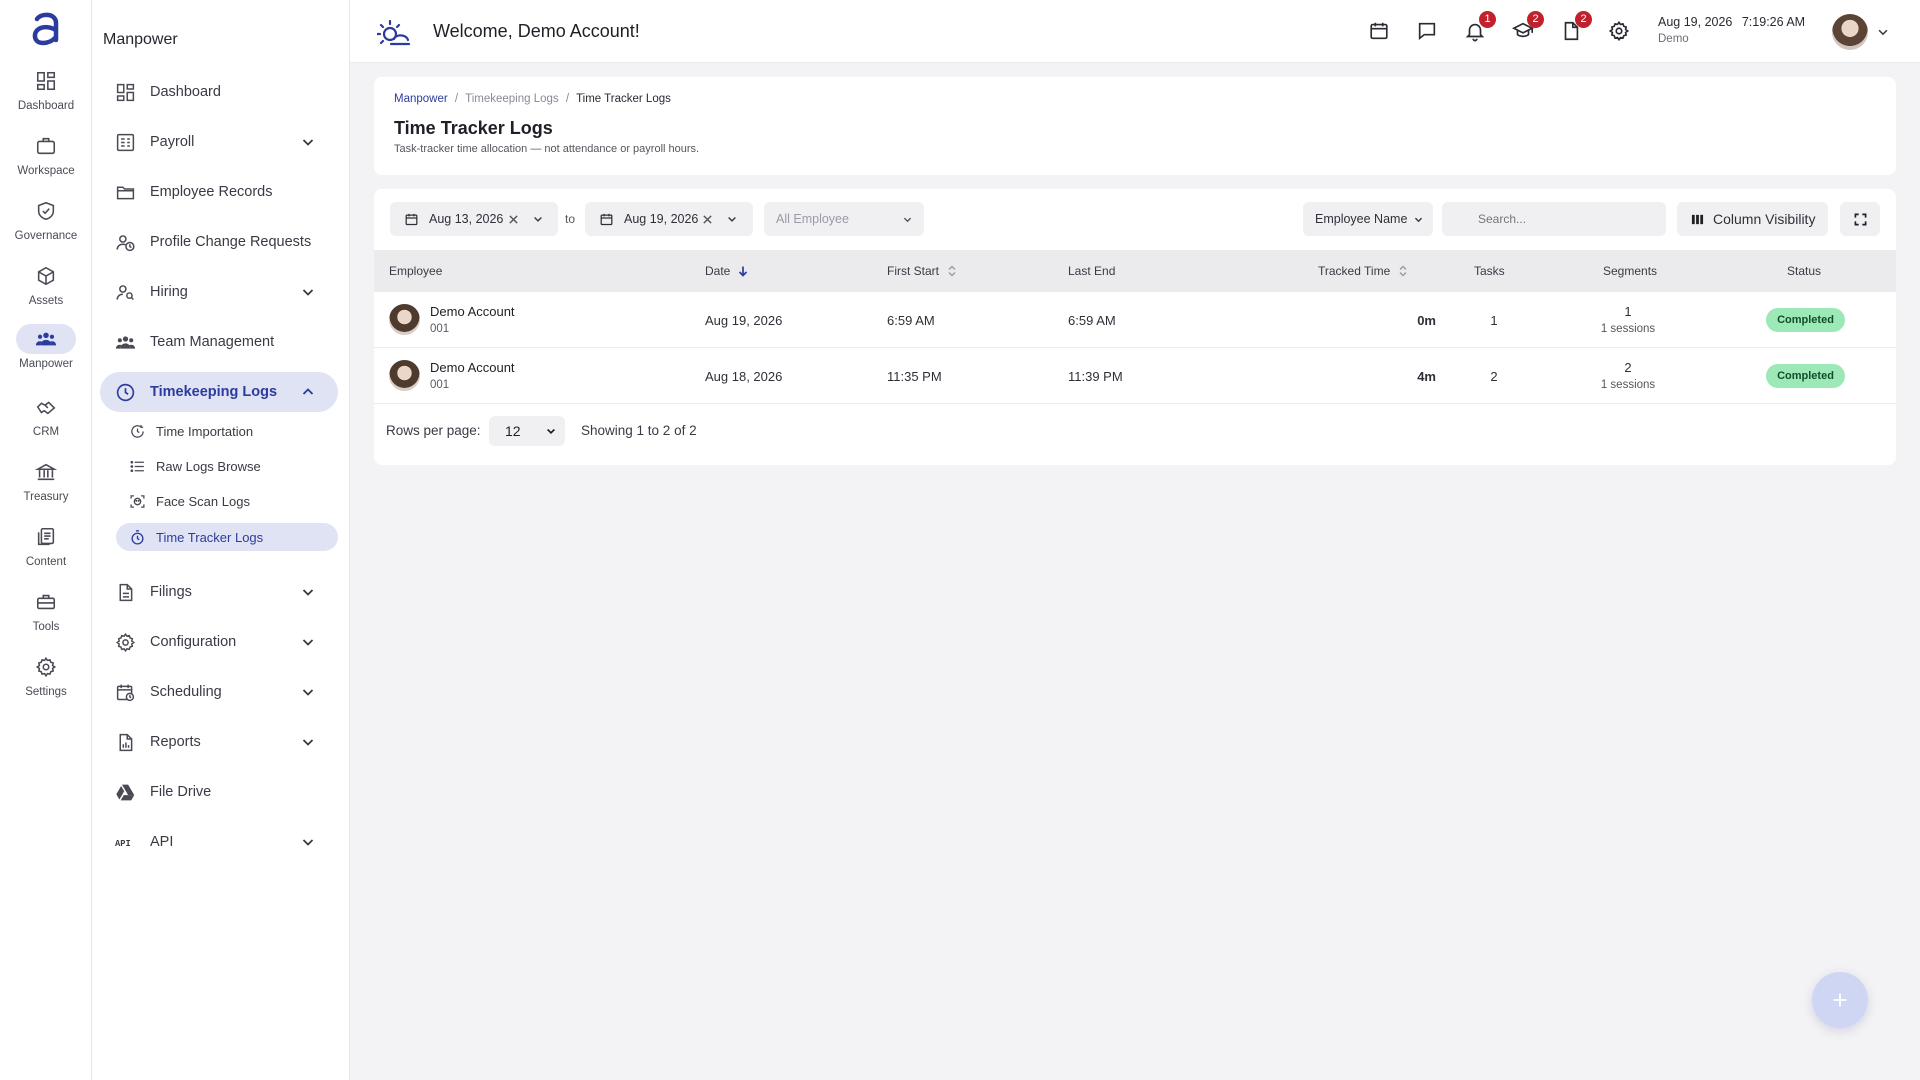 This screenshot has width=1920, height=1080. I want to click on sidebar-item-label: Timekeeping Logs, so click(214, 392).